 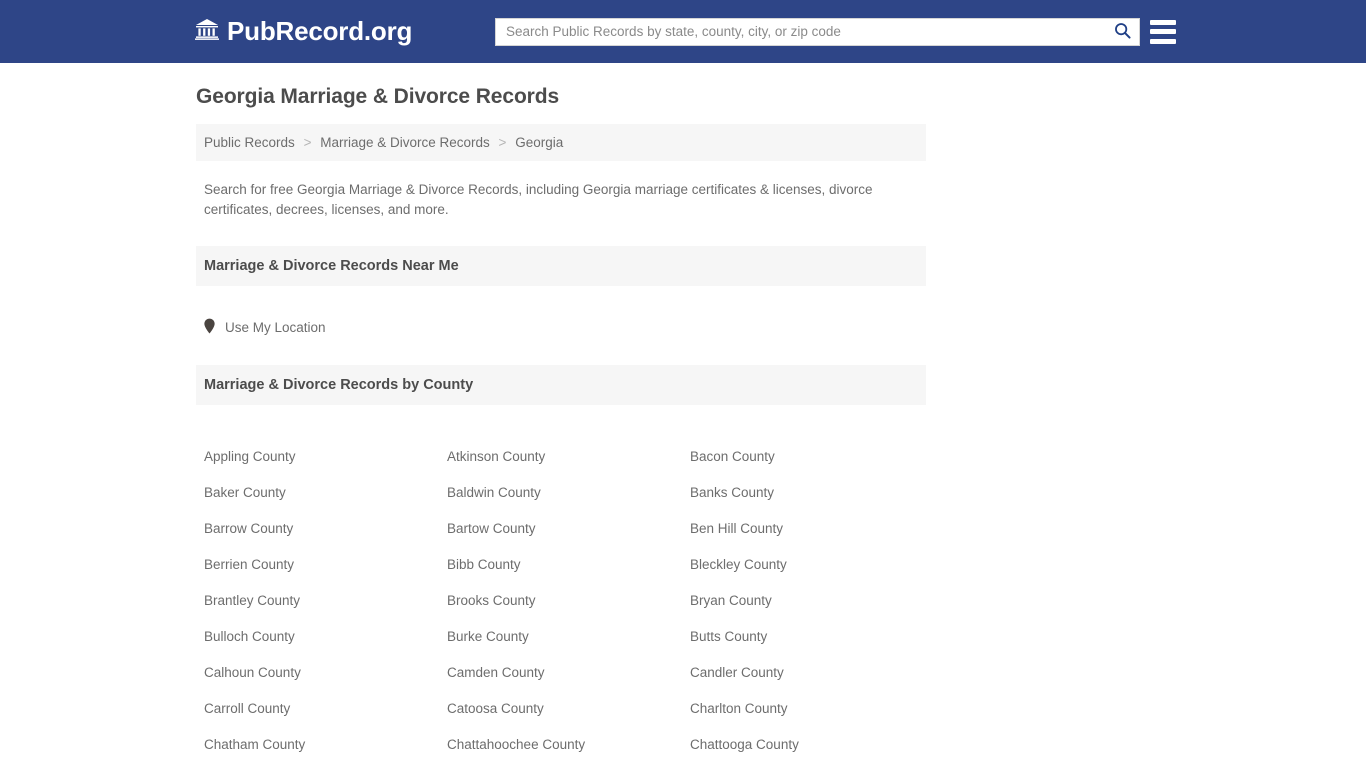 I want to click on county-link: Brooks County, so click(x=568, y=601).